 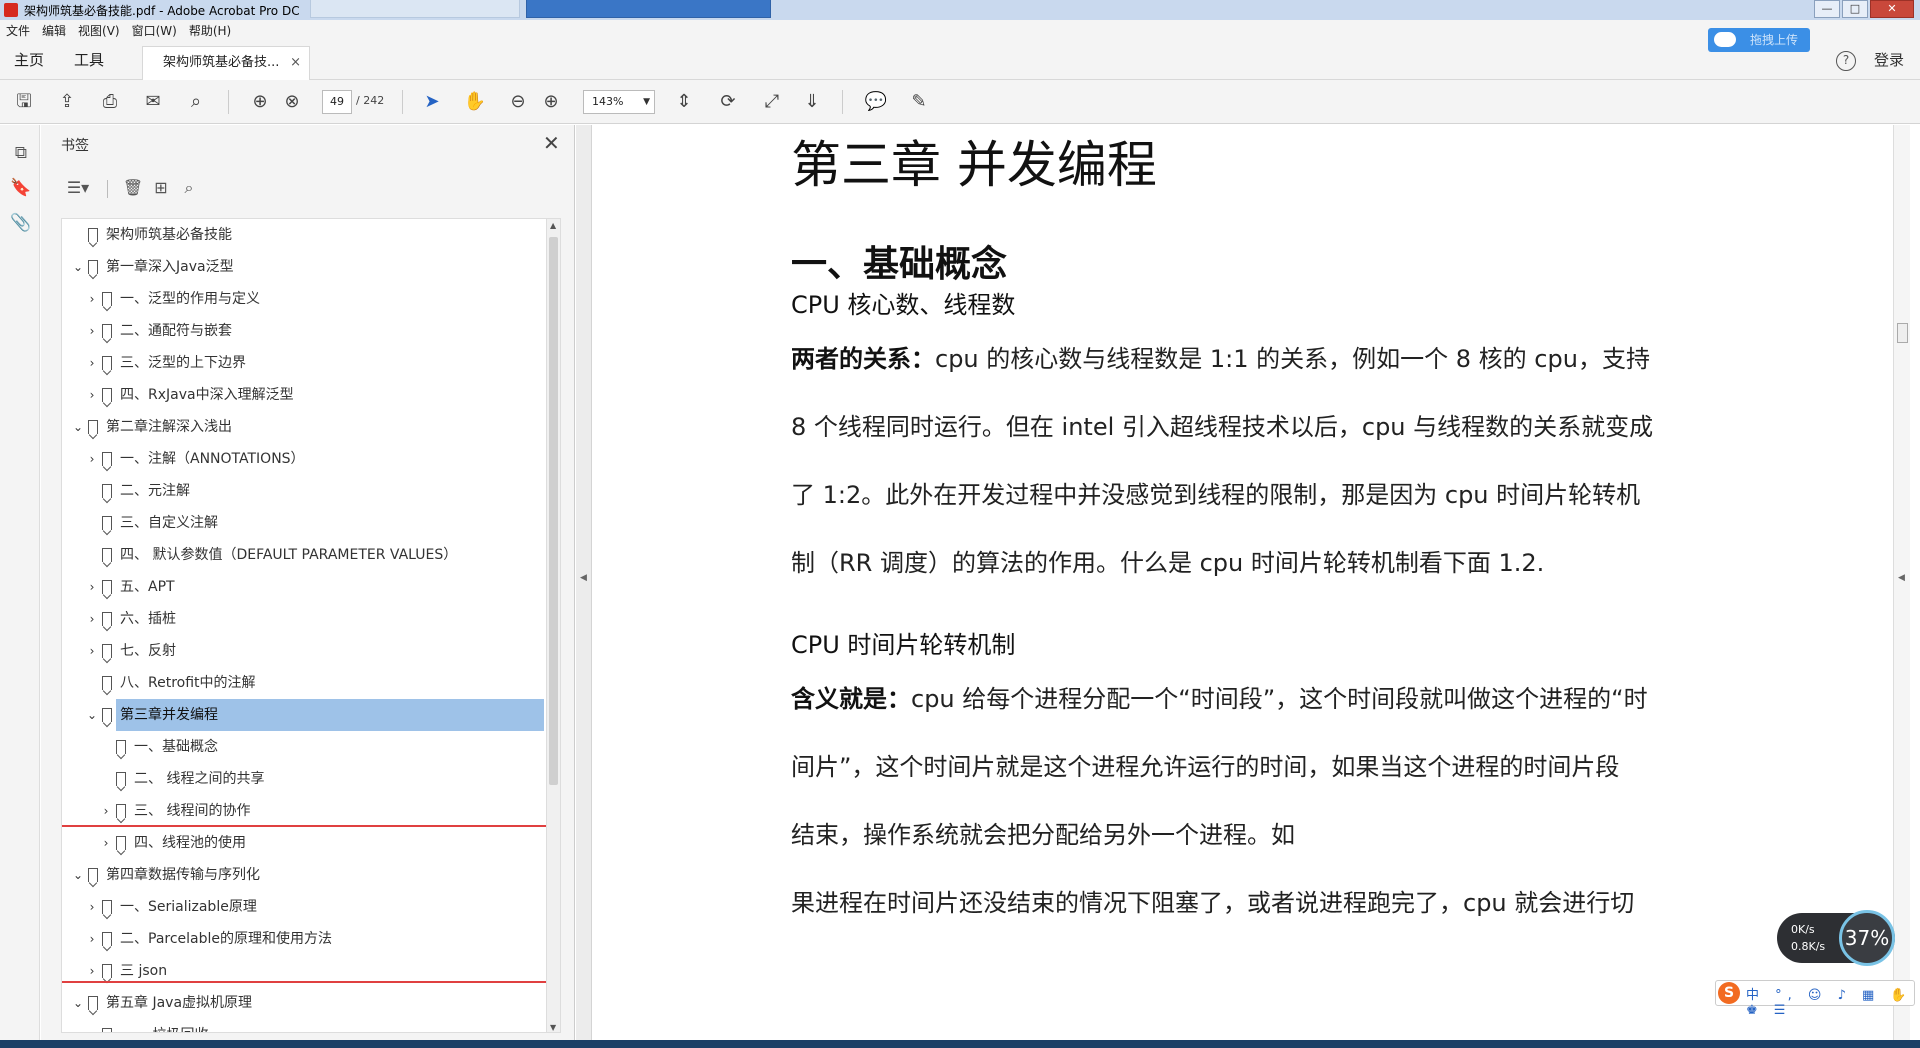 What do you see at coordinates (551, 102) in the screenshot?
I see `zoom-in-icon: ⊕` at bounding box center [551, 102].